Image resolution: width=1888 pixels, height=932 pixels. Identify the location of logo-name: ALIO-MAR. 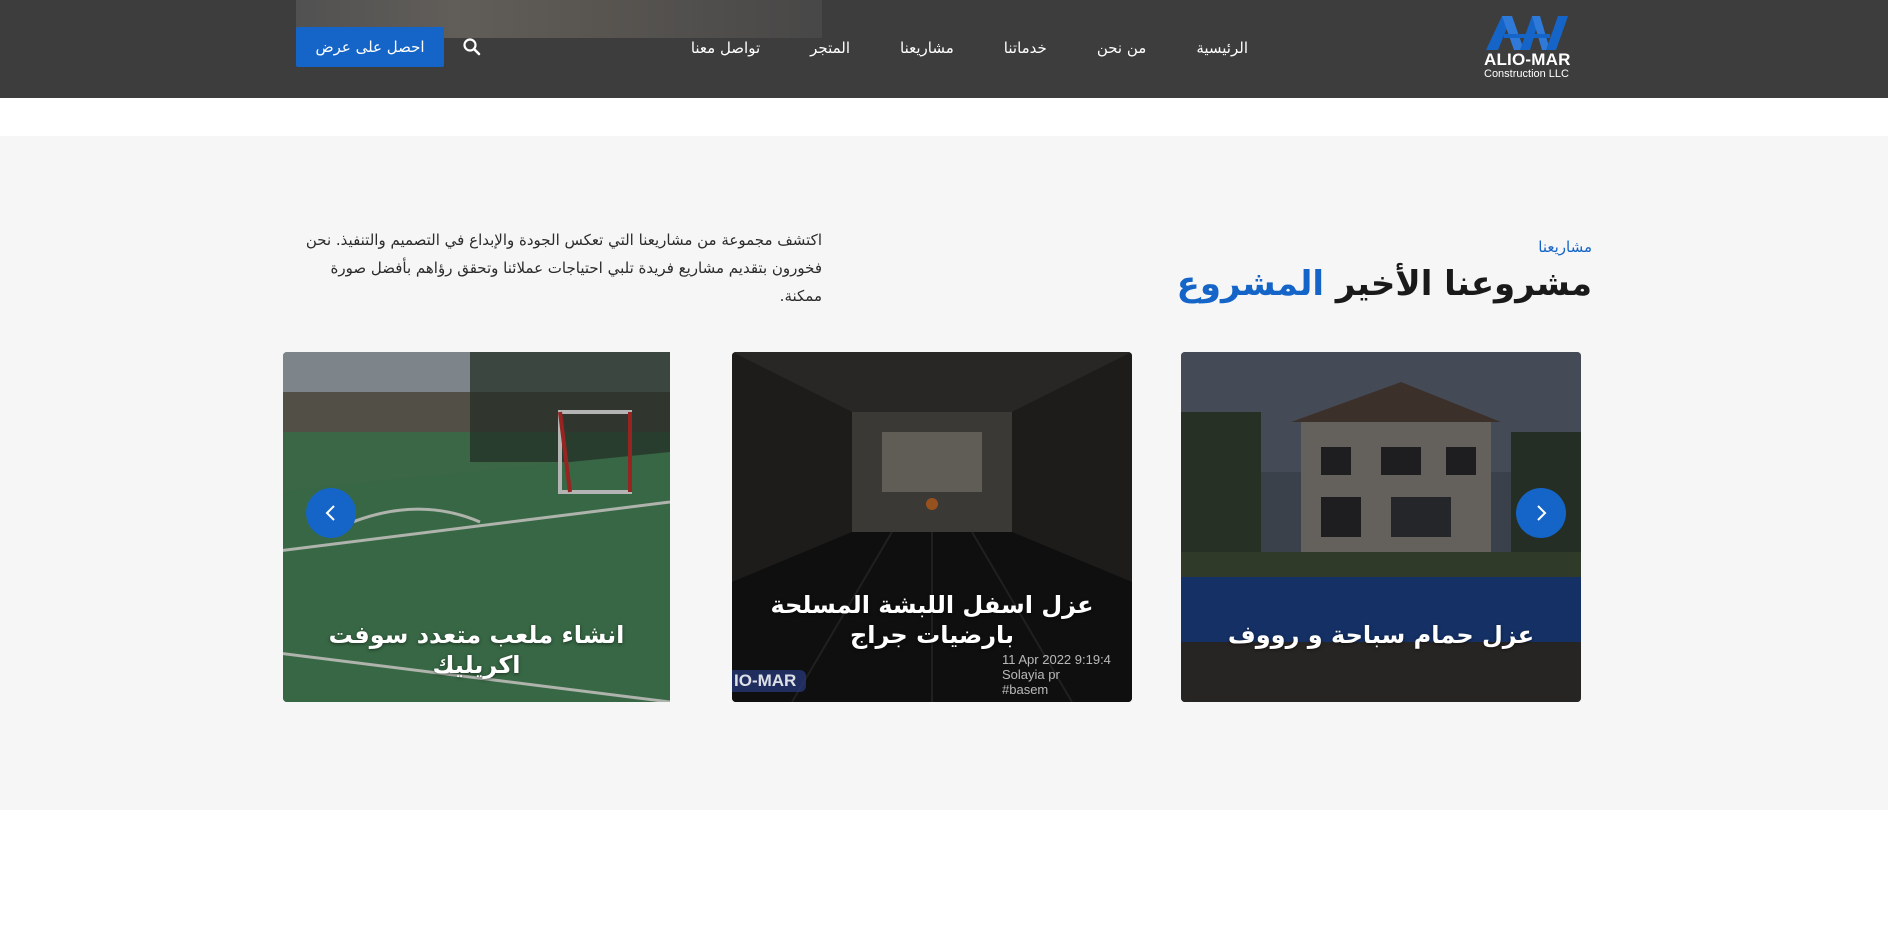
(1527, 59).